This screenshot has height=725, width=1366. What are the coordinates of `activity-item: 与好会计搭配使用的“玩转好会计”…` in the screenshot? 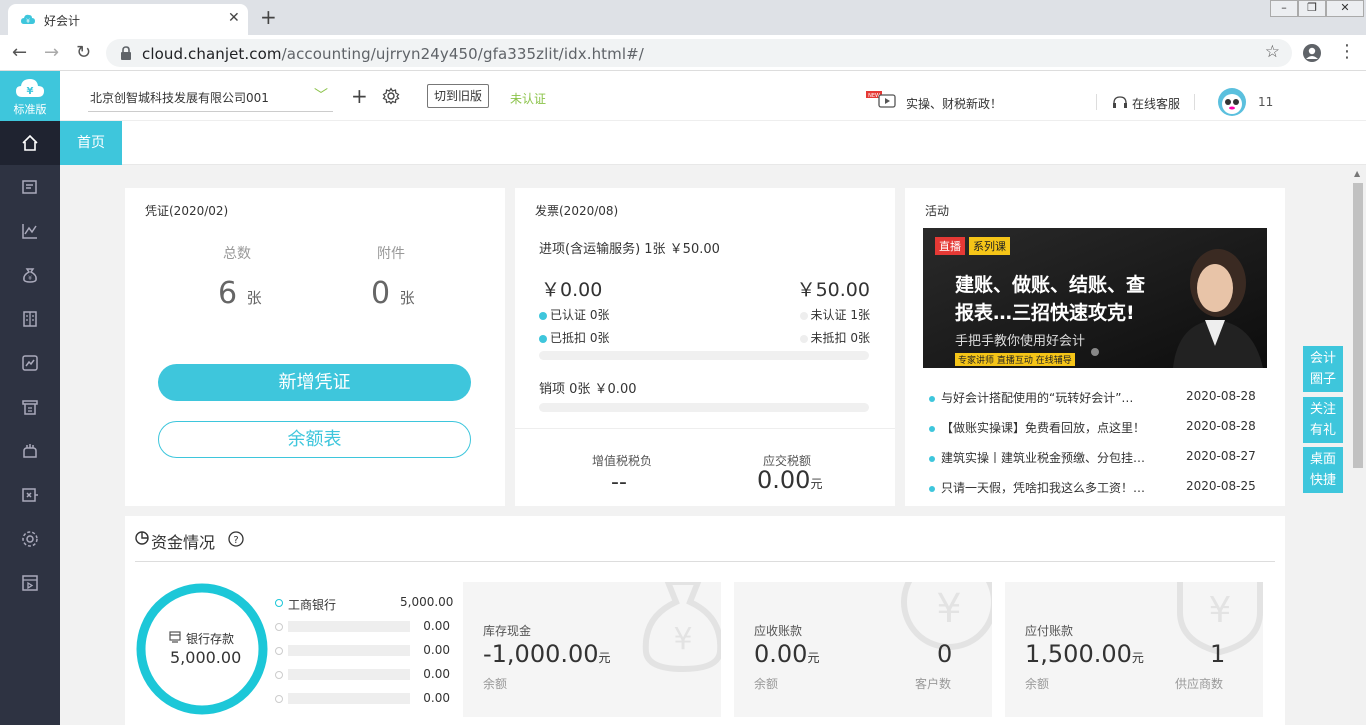 It's located at (1031, 397).